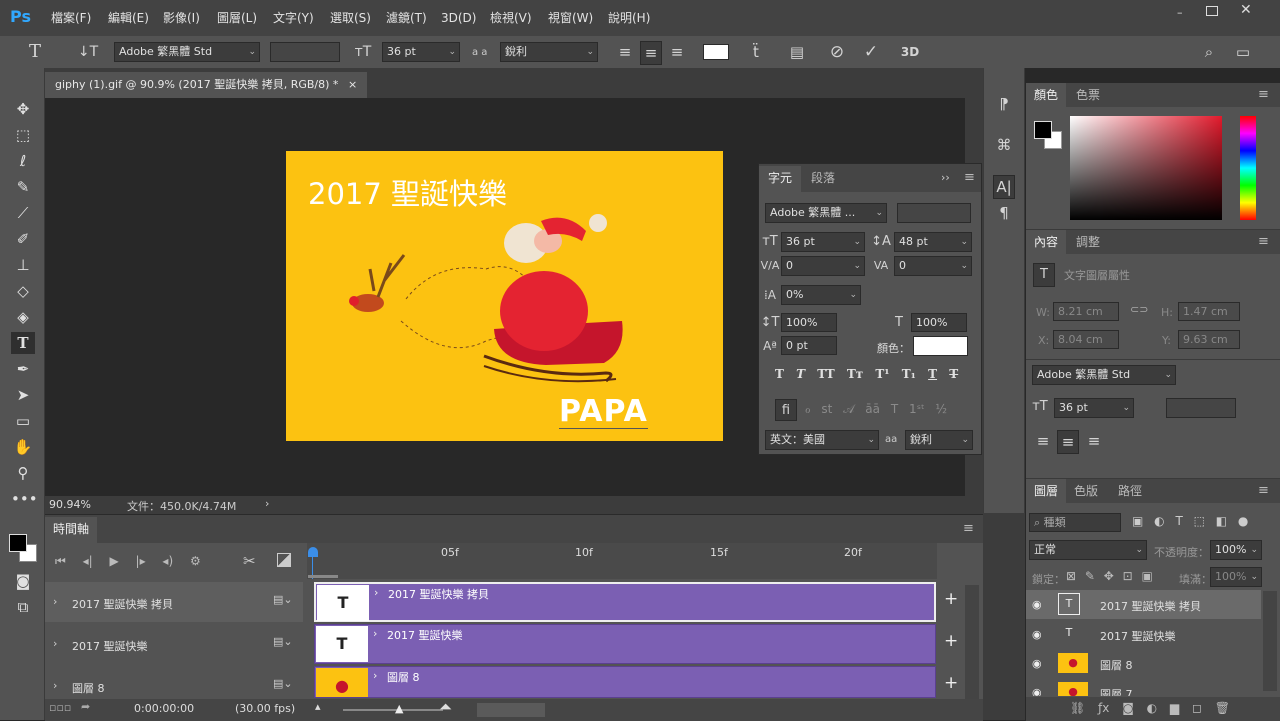 The image size is (1280, 721). Describe the element at coordinates (1143, 663) in the screenshot. I see `layer-row: ◉ ● 圖層 8` at that location.